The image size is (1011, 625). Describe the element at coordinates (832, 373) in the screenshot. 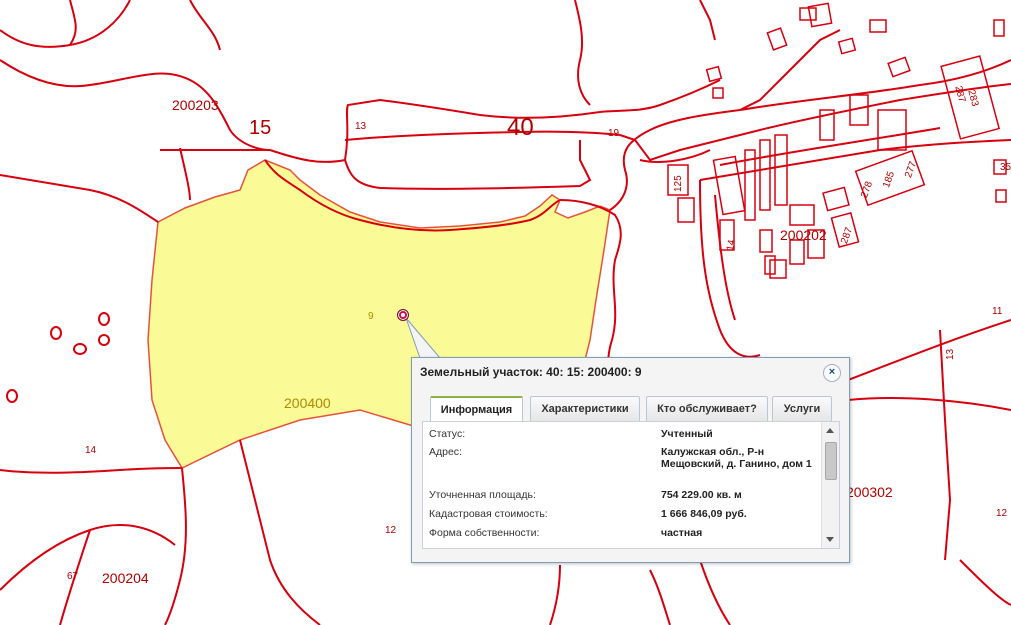

I see `close-icon: ×` at that location.